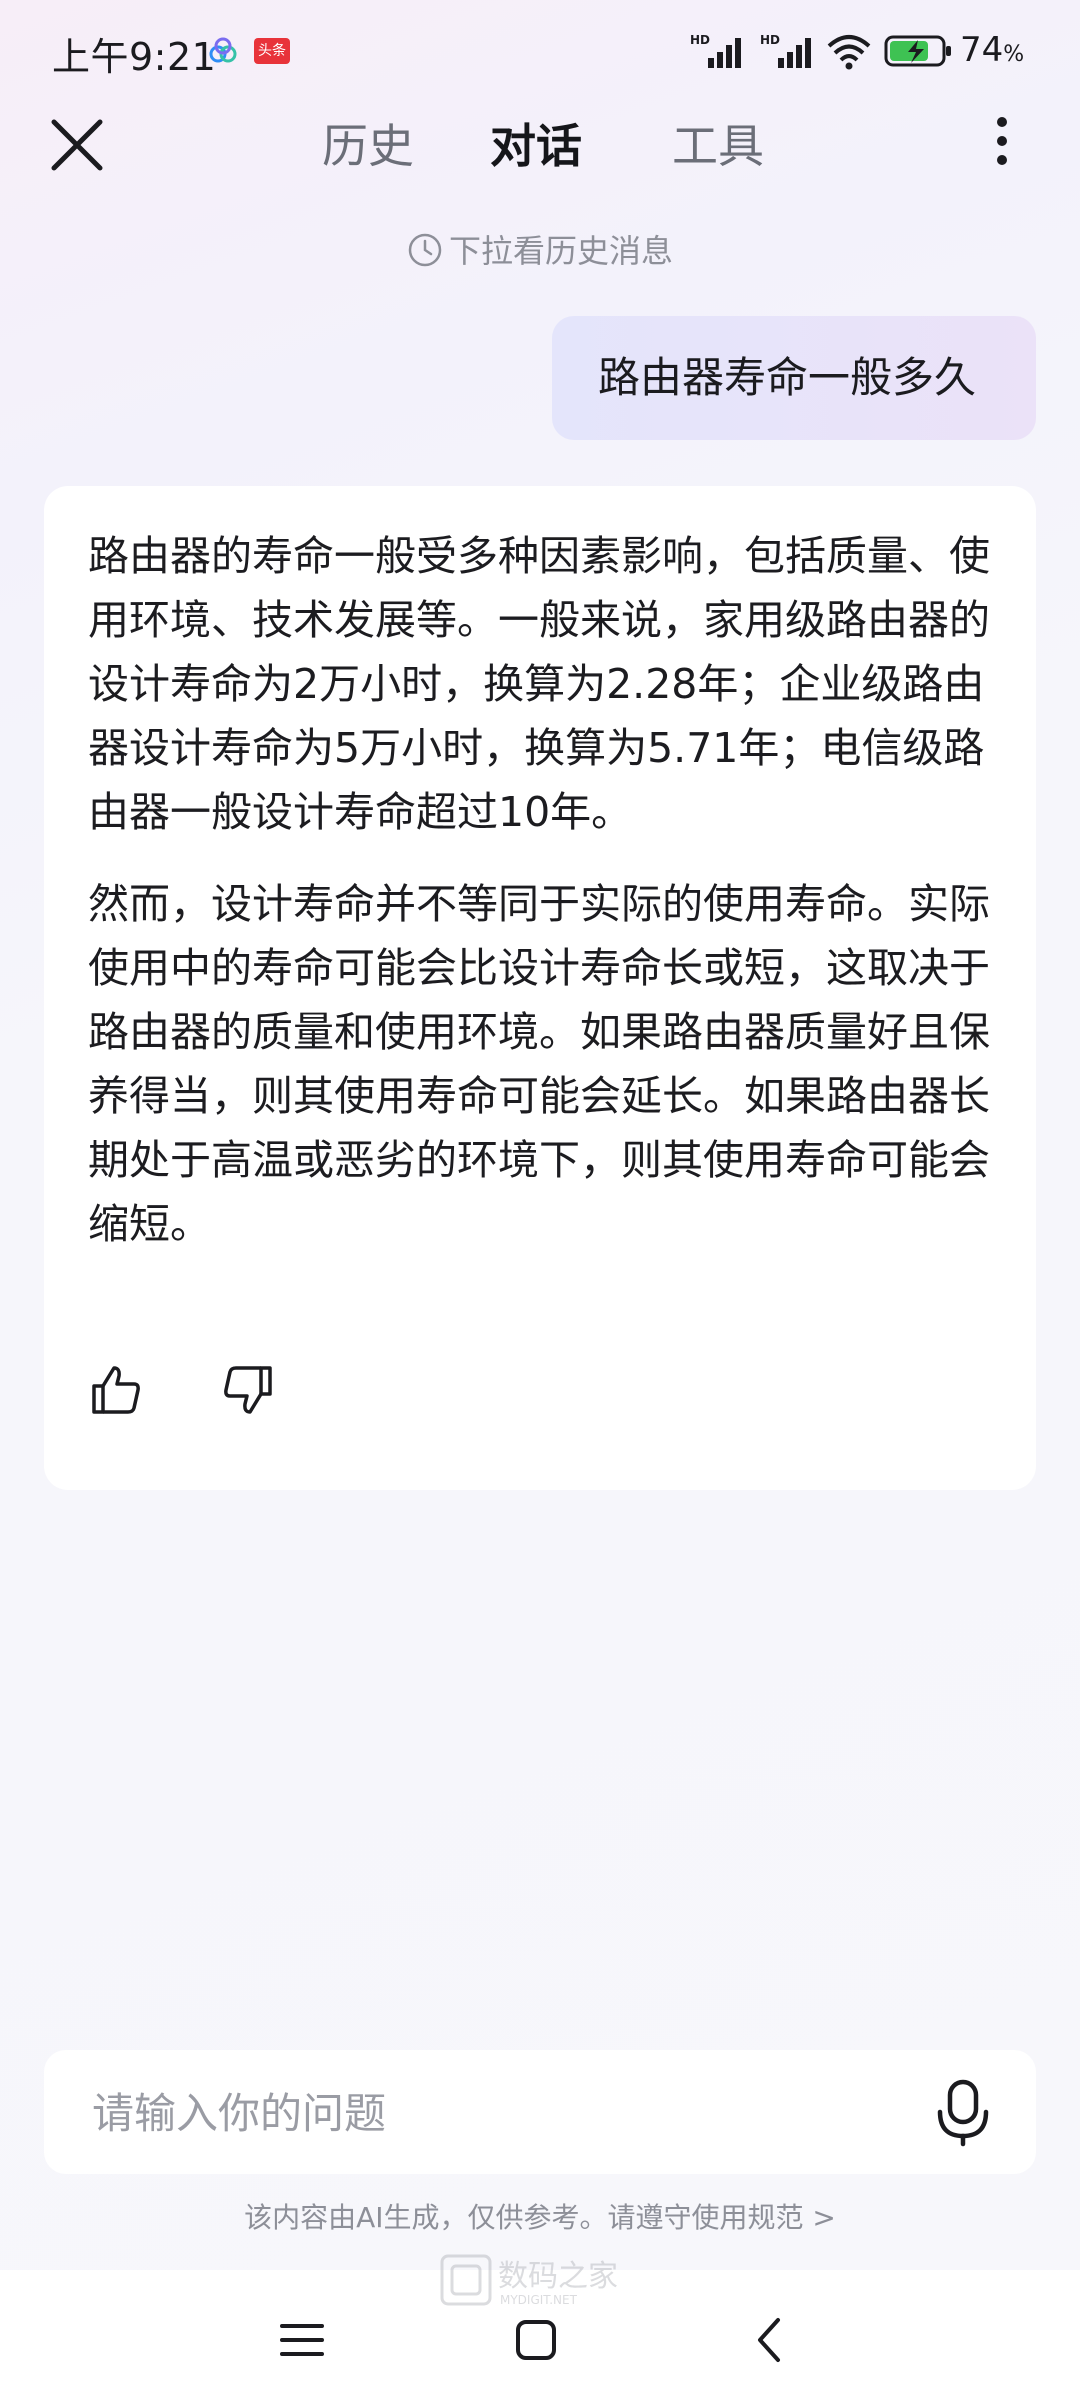 The height and width of the screenshot is (2400, 1080). What do you see at coordinates (770, 2340) in the screenshot?
I see `back-icon` at bounding box center [770, 2340].